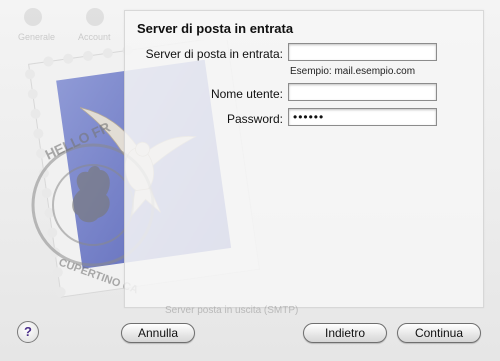 This screenshot has width=500, height=361. I want to click on continue-button: Continua, so click(439, 333).